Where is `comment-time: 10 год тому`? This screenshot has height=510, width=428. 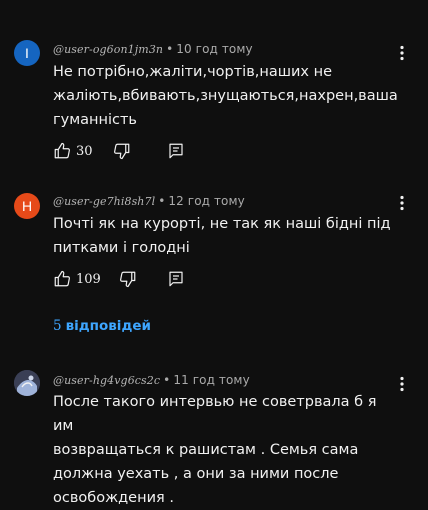
comment-time: 10 год тому is located at coordinates (214, 49).